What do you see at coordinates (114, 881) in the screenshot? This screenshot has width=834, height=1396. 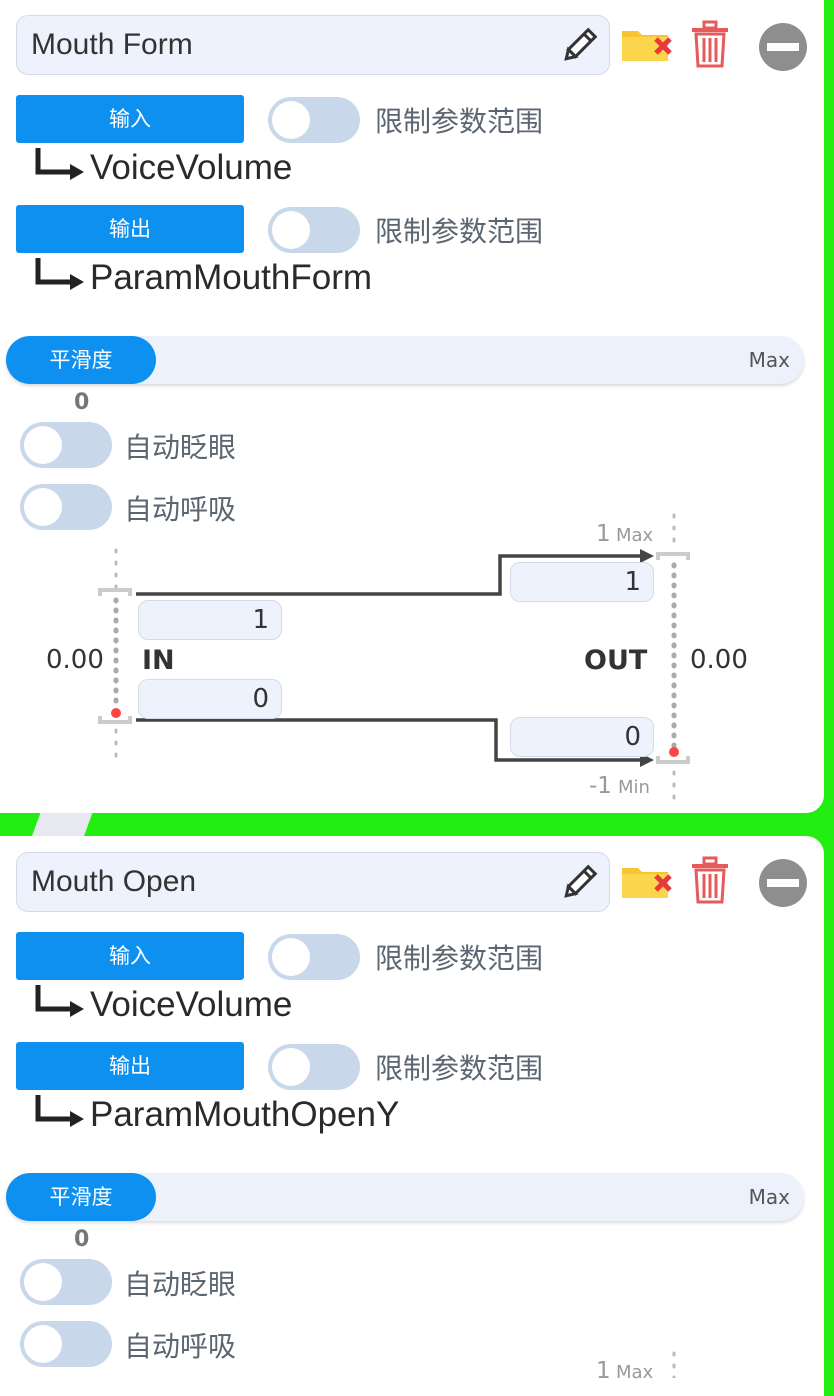 I see `binding-name-text: Mouth Open` at bounding box center [114, 881].